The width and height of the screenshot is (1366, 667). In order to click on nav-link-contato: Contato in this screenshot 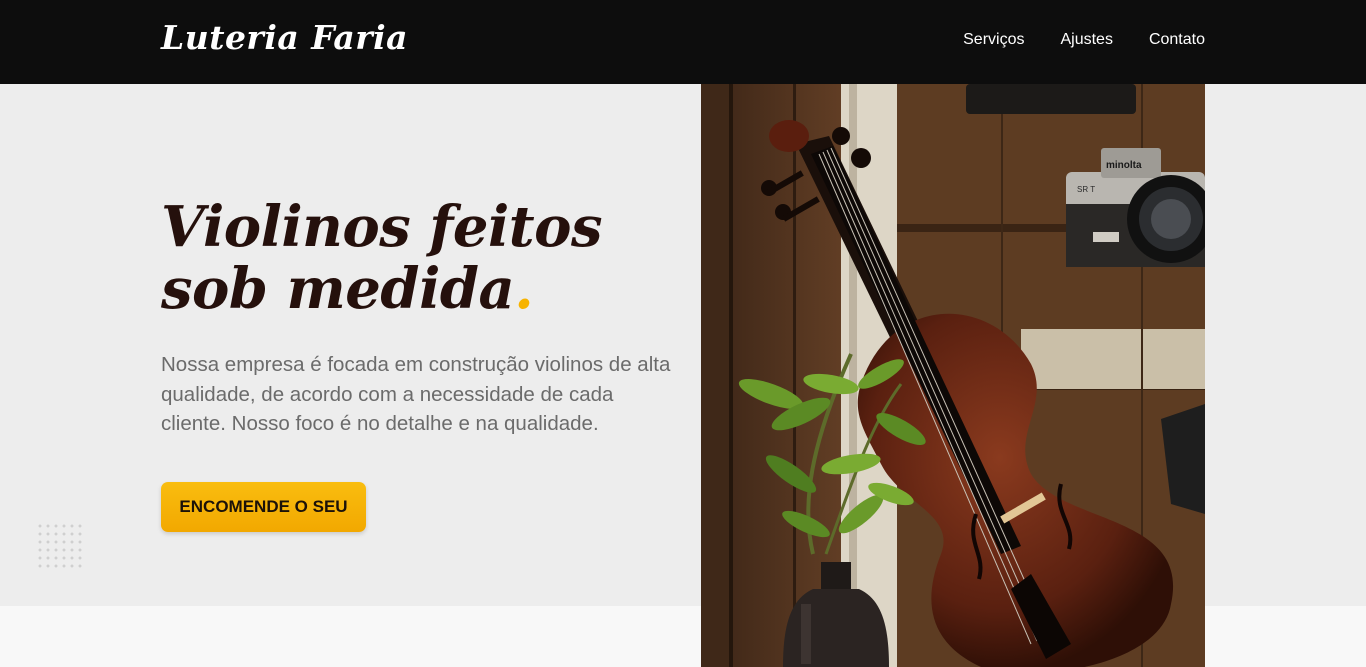, I will do `click(1177, 40)`.